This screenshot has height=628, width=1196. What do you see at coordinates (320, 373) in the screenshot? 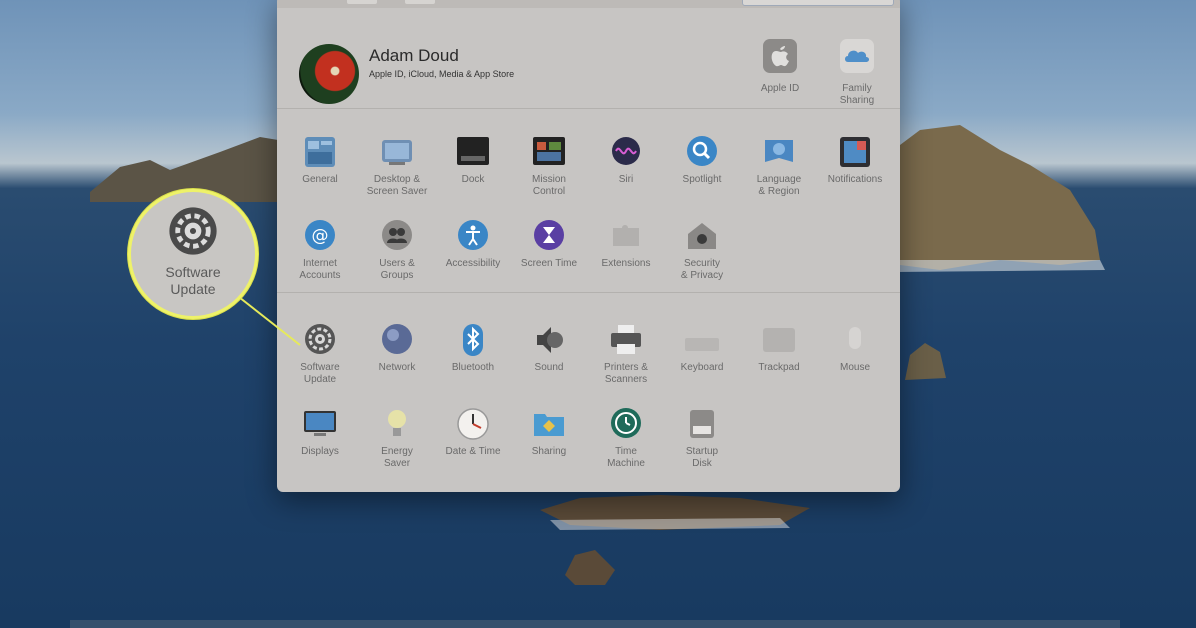
I see `software-update-label: Software Update` at bounding box center [320, 373].